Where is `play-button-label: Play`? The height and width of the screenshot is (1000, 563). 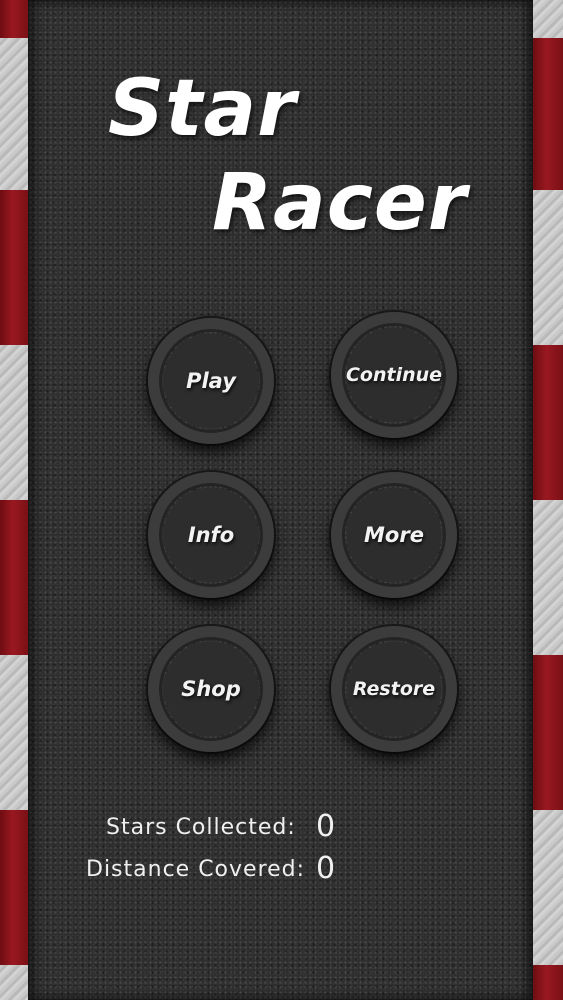 play-button-label: Play is located at coordinates (211, 381).